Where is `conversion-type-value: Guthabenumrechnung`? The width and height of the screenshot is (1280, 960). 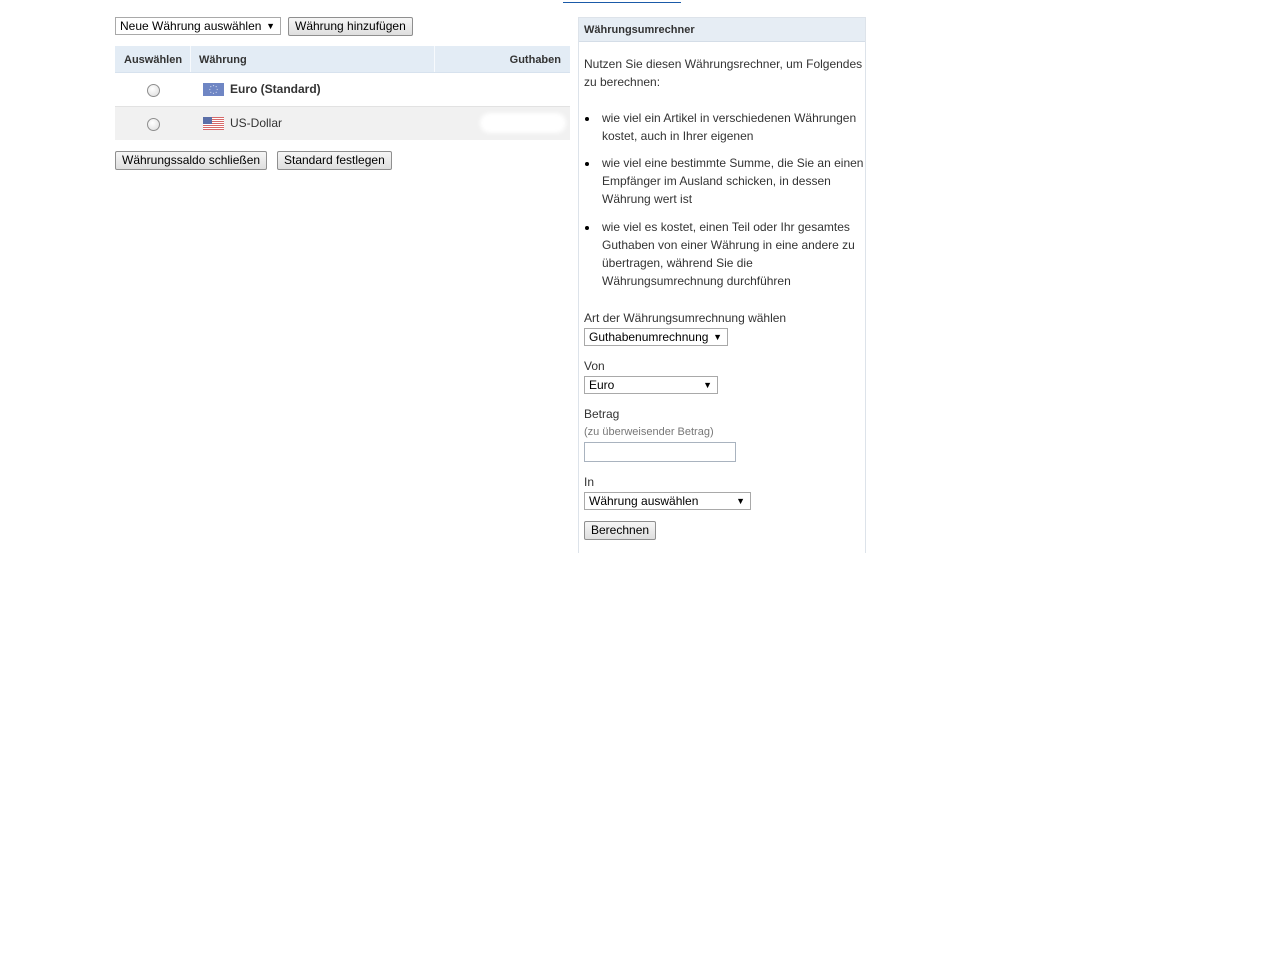 conversion-type-value: Guthabenumrechnung is located at coordinates (649, 337).